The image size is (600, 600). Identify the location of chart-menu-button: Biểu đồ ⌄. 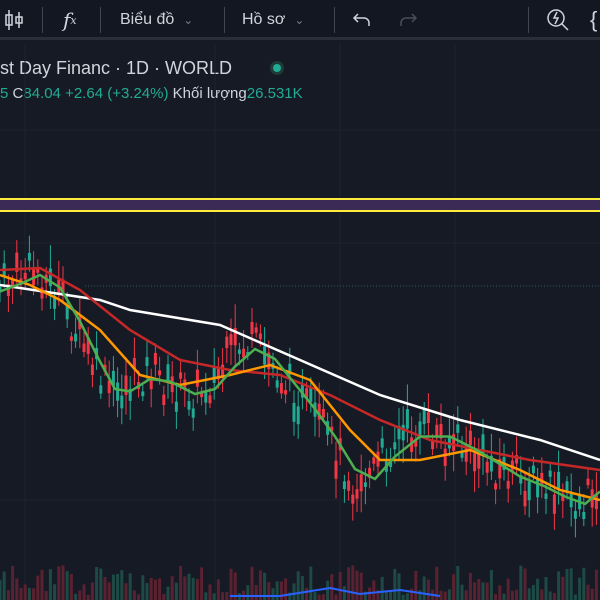
(156, 20).